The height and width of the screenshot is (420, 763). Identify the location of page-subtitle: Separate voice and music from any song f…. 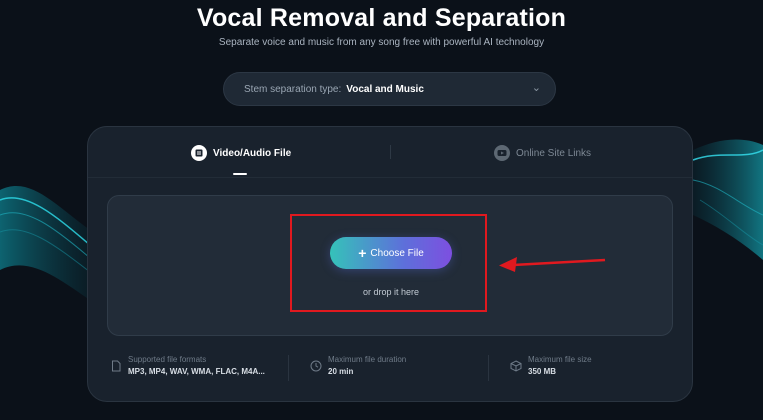
(381, 42).